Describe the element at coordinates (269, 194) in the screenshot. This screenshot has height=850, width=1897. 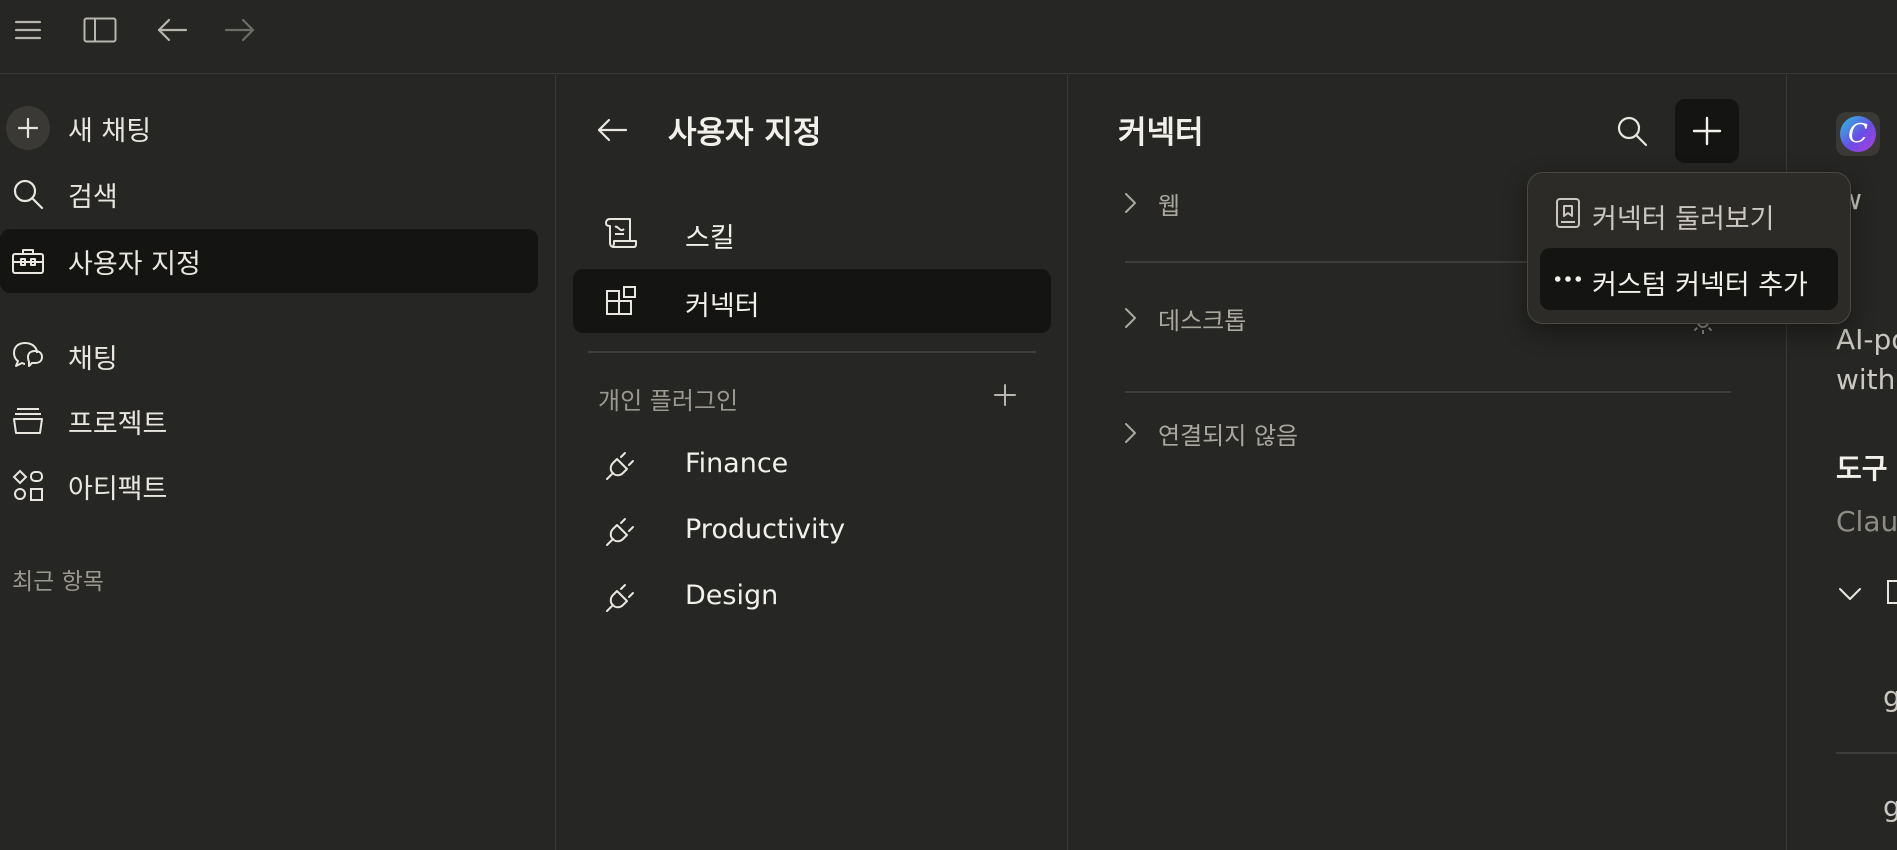
I see `search-button: 검색` at that location.